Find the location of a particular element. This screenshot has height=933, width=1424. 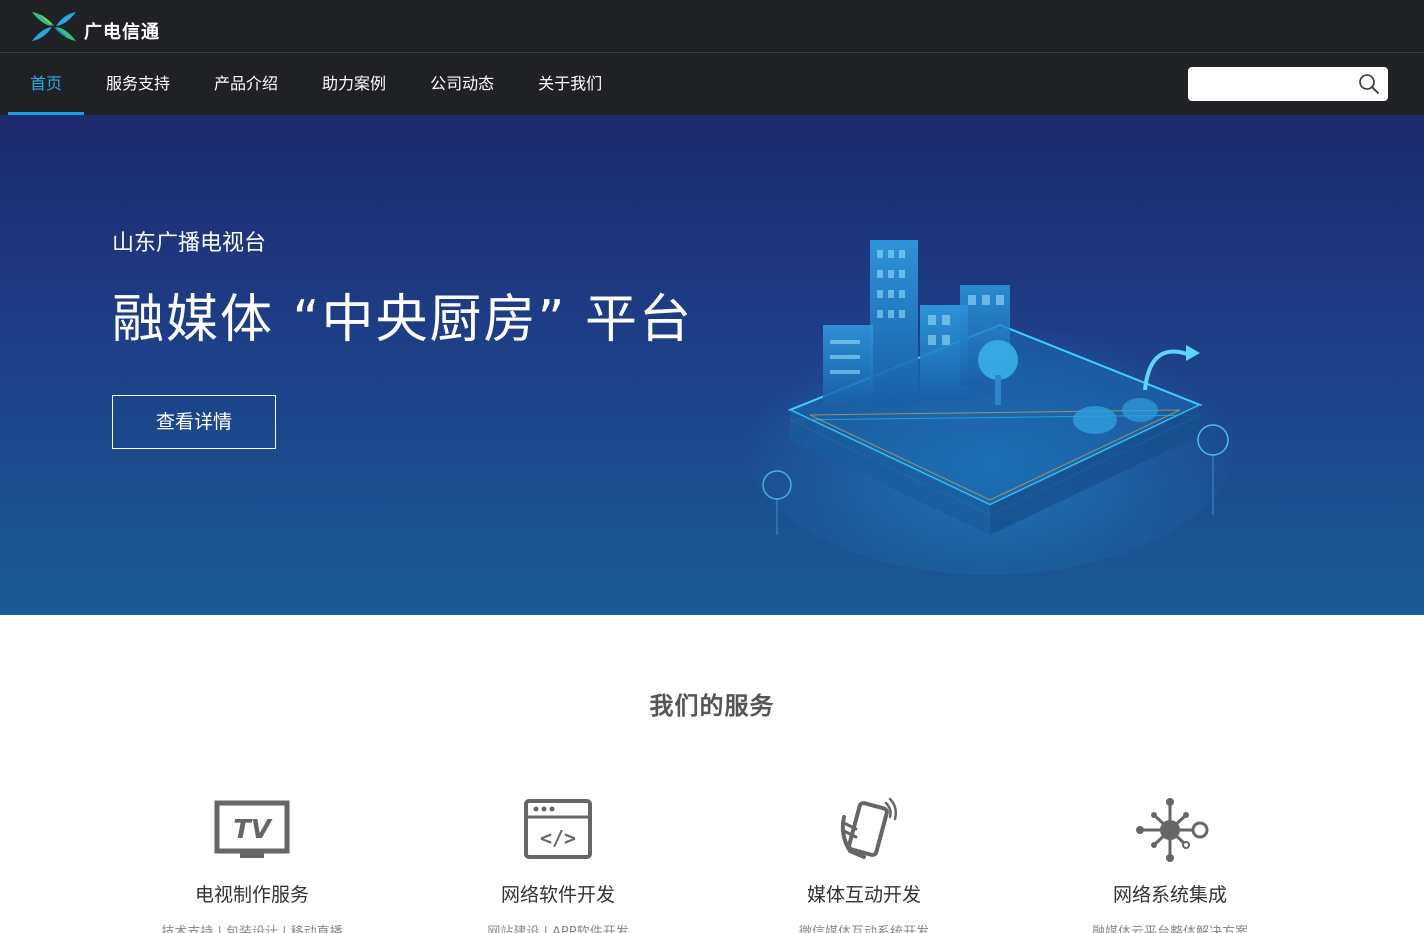

search-box is located at coordinates (1288, 84).